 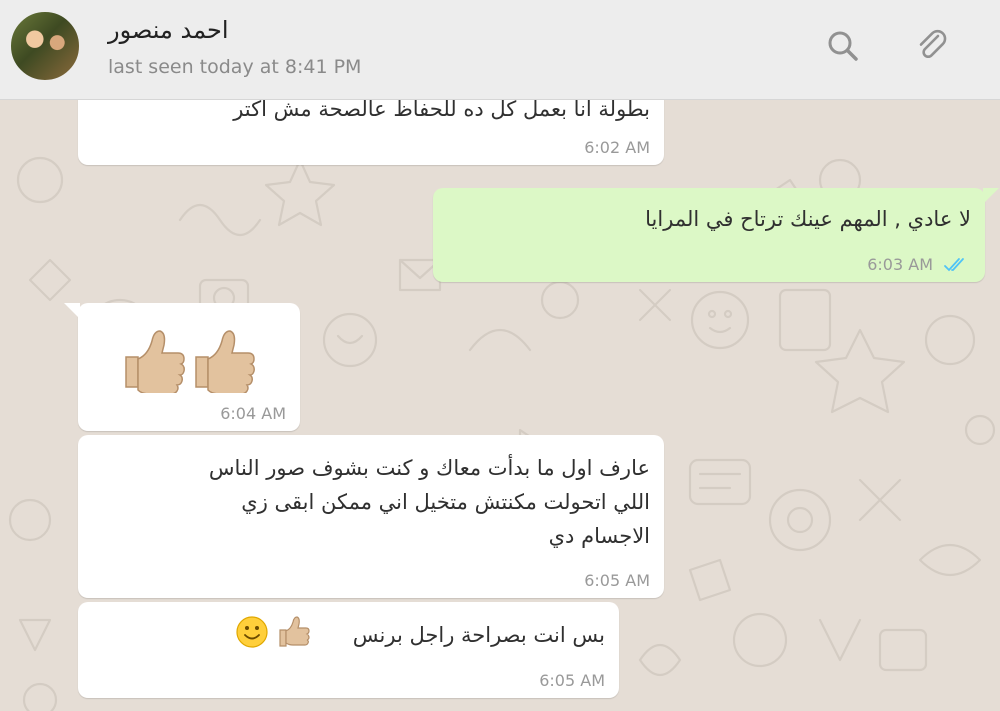 What do you see at coordinates (188, 360) in the screenshot?
I see `thumbs-up-emoji` at bounding box center [188, 360].